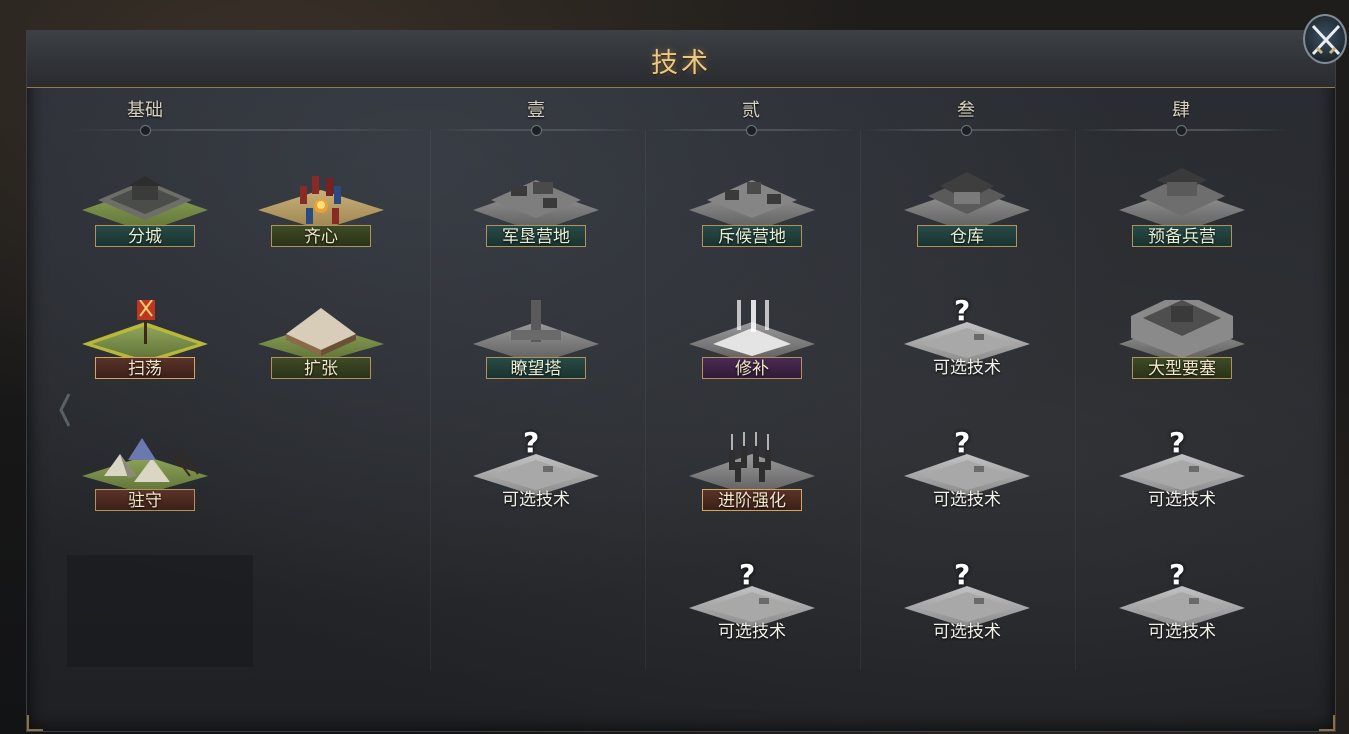  I want to click on page-title: 技术, so click(681, 63).